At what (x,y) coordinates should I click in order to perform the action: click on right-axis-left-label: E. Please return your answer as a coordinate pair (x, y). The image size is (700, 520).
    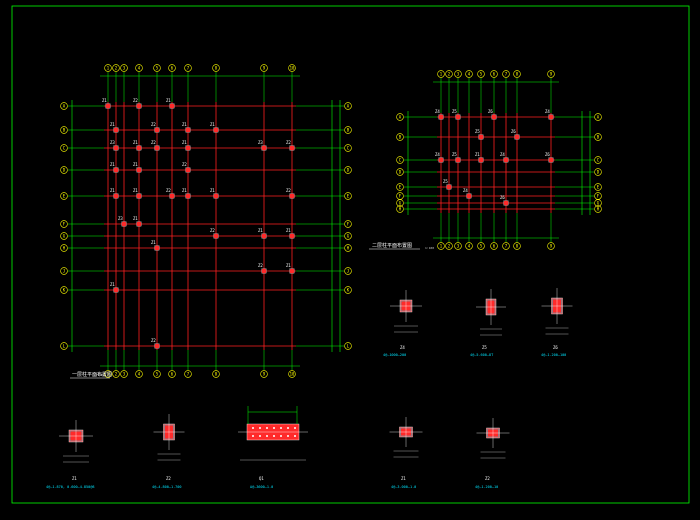
    Looking at the image, I should click on (400, 186).